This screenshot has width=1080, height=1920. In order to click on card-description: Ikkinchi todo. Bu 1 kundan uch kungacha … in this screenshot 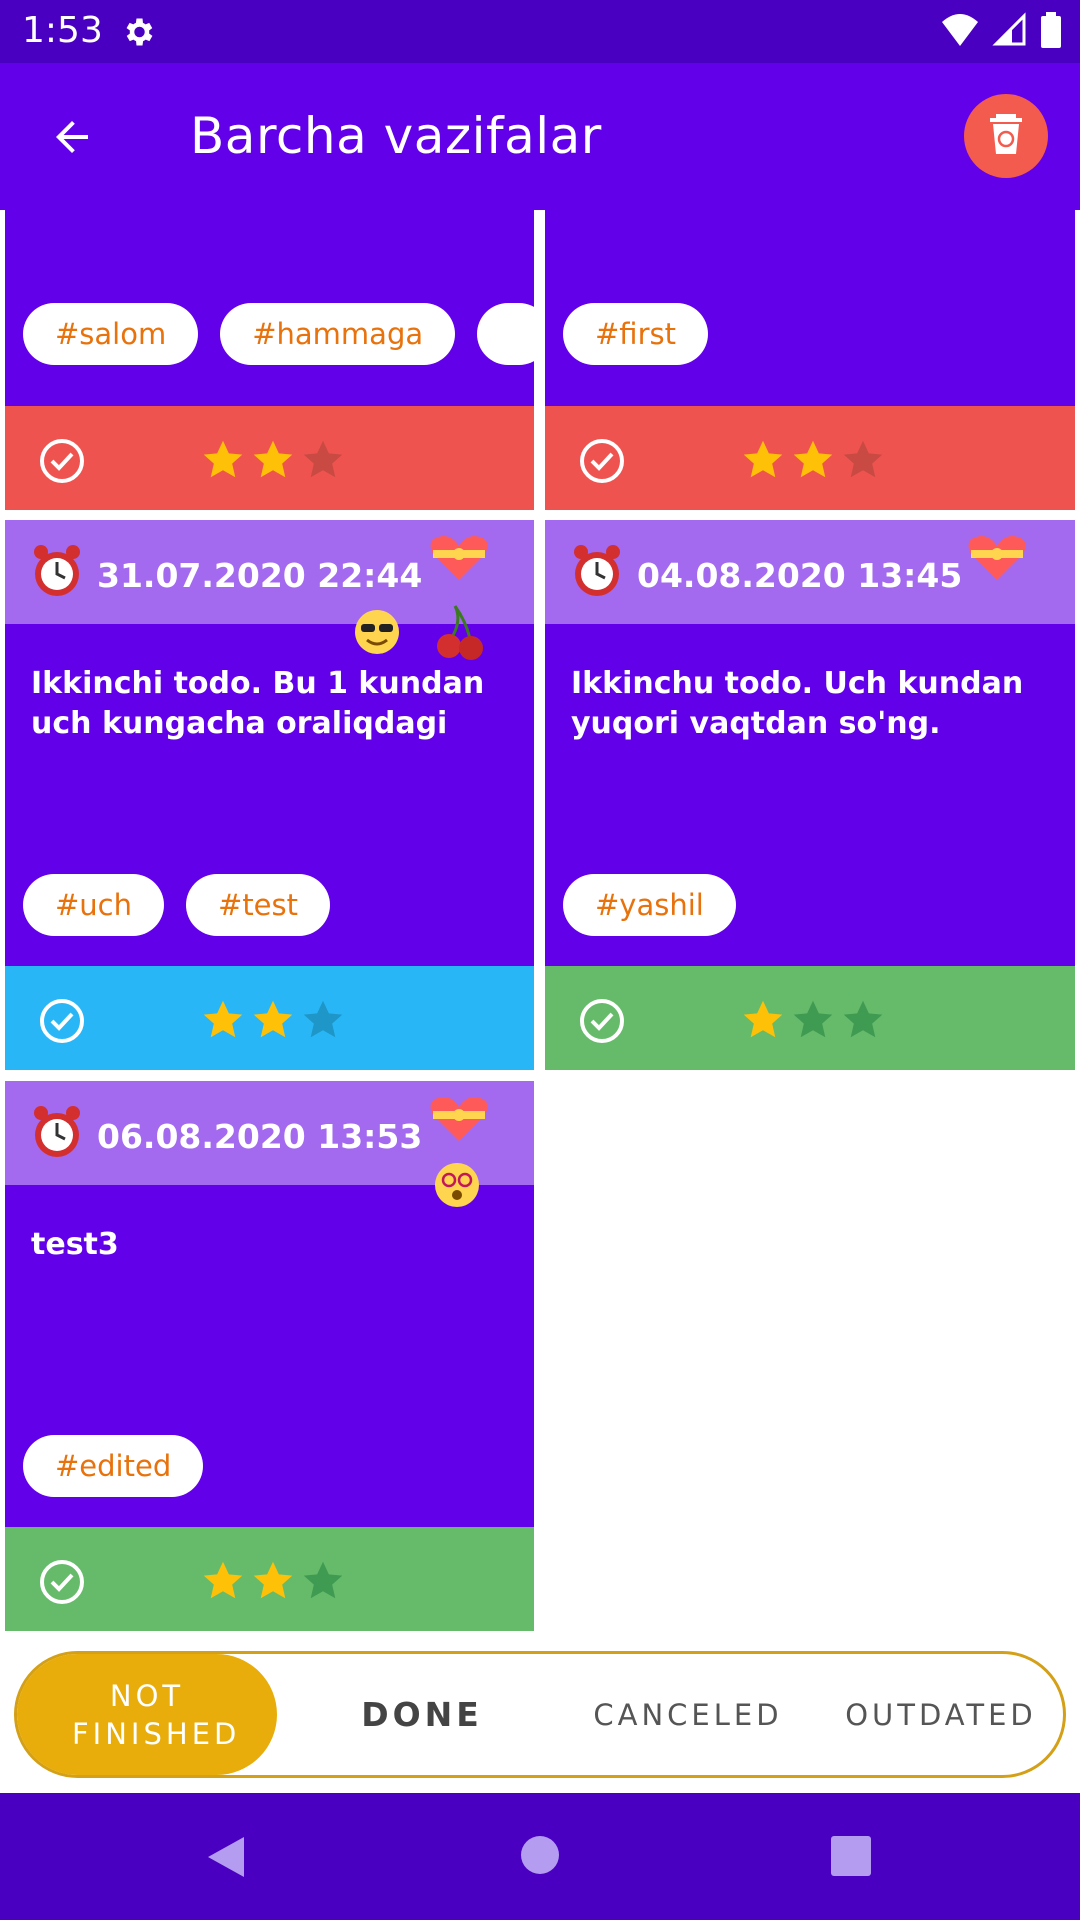, I will do `click(258, 703)`.